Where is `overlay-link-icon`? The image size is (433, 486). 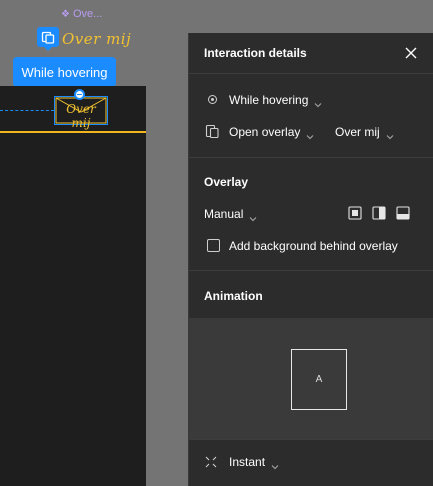
overlay-link-icon is located at coordinates (48, 37).